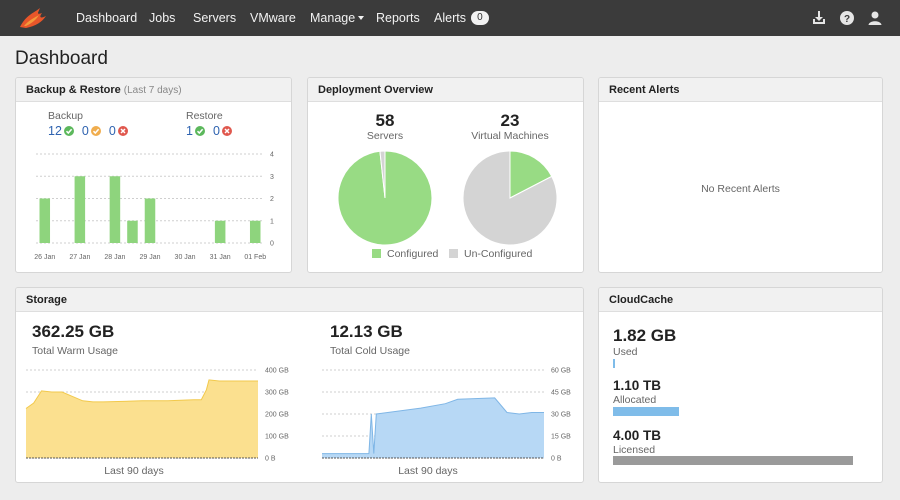 The image size is (900, 500). Describe the element at coordinates (561, 415) in the screenshot. I see `y-tick-label: 30 GB` at that location.